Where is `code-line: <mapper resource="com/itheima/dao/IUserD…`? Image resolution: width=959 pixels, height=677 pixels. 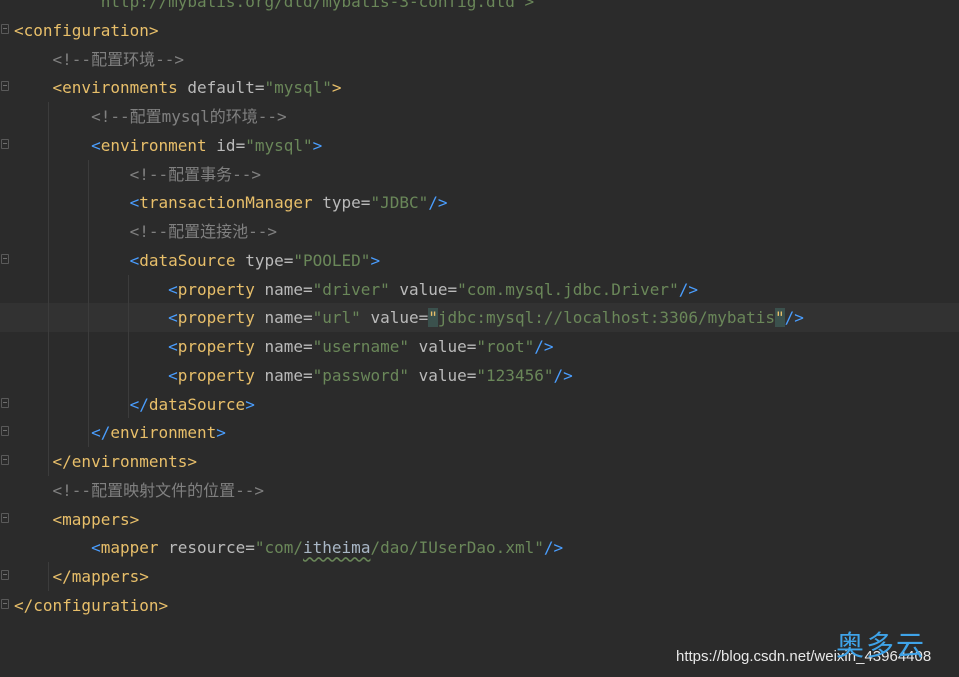 code-line: <mapper resource="com/itheima/dao/IUserD… is located at coordinates (479, 547).